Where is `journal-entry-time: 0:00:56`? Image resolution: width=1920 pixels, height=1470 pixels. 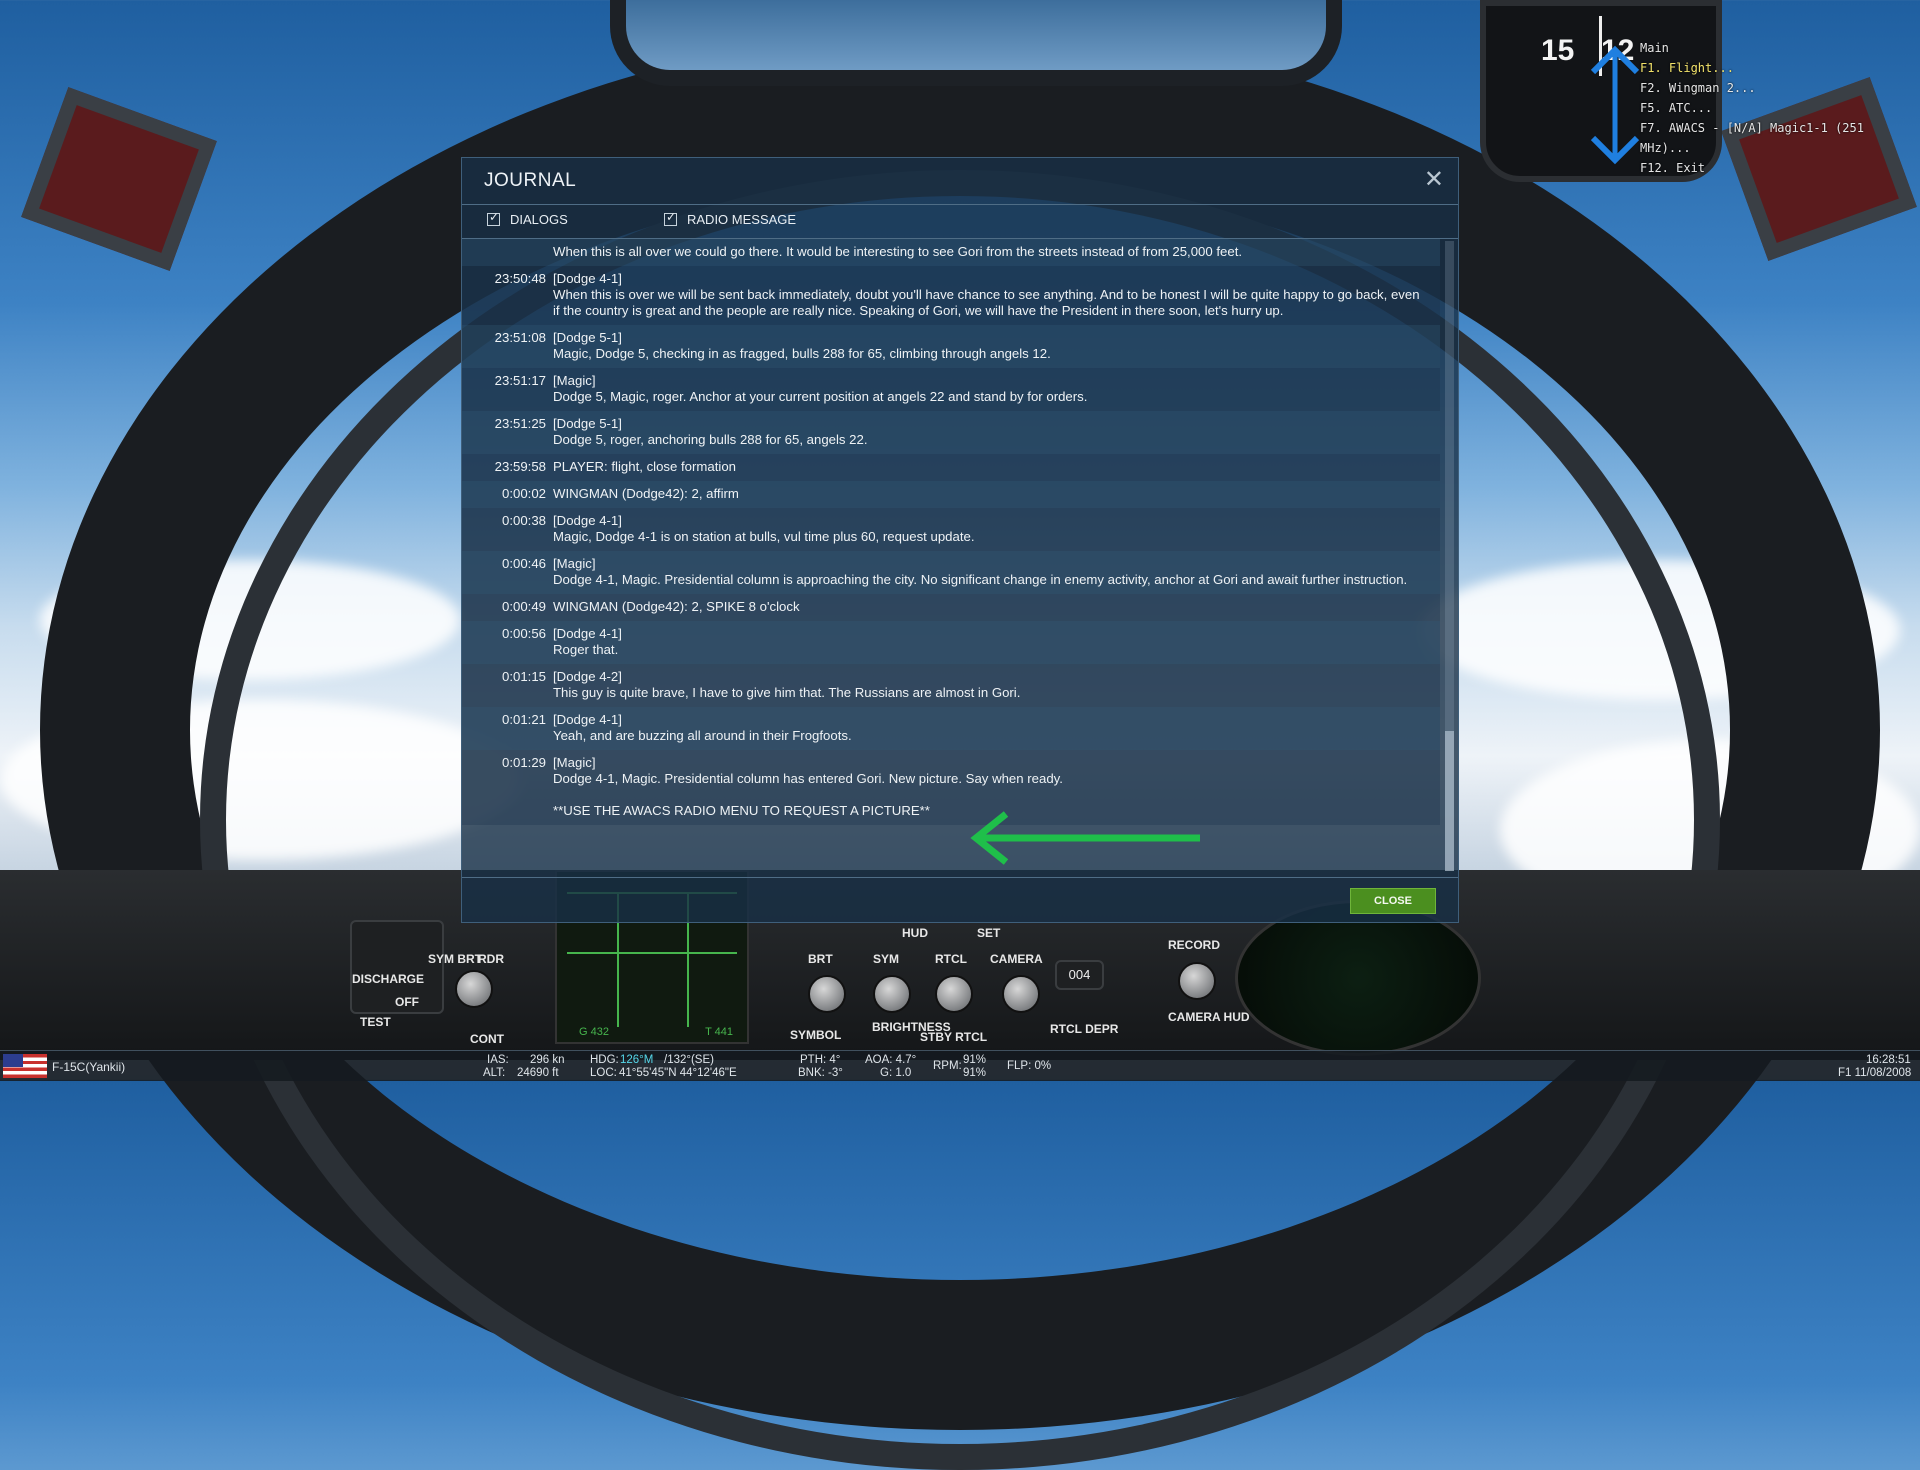 journal-entry-time: 0:00:56 is located at coordinates (524, 633).